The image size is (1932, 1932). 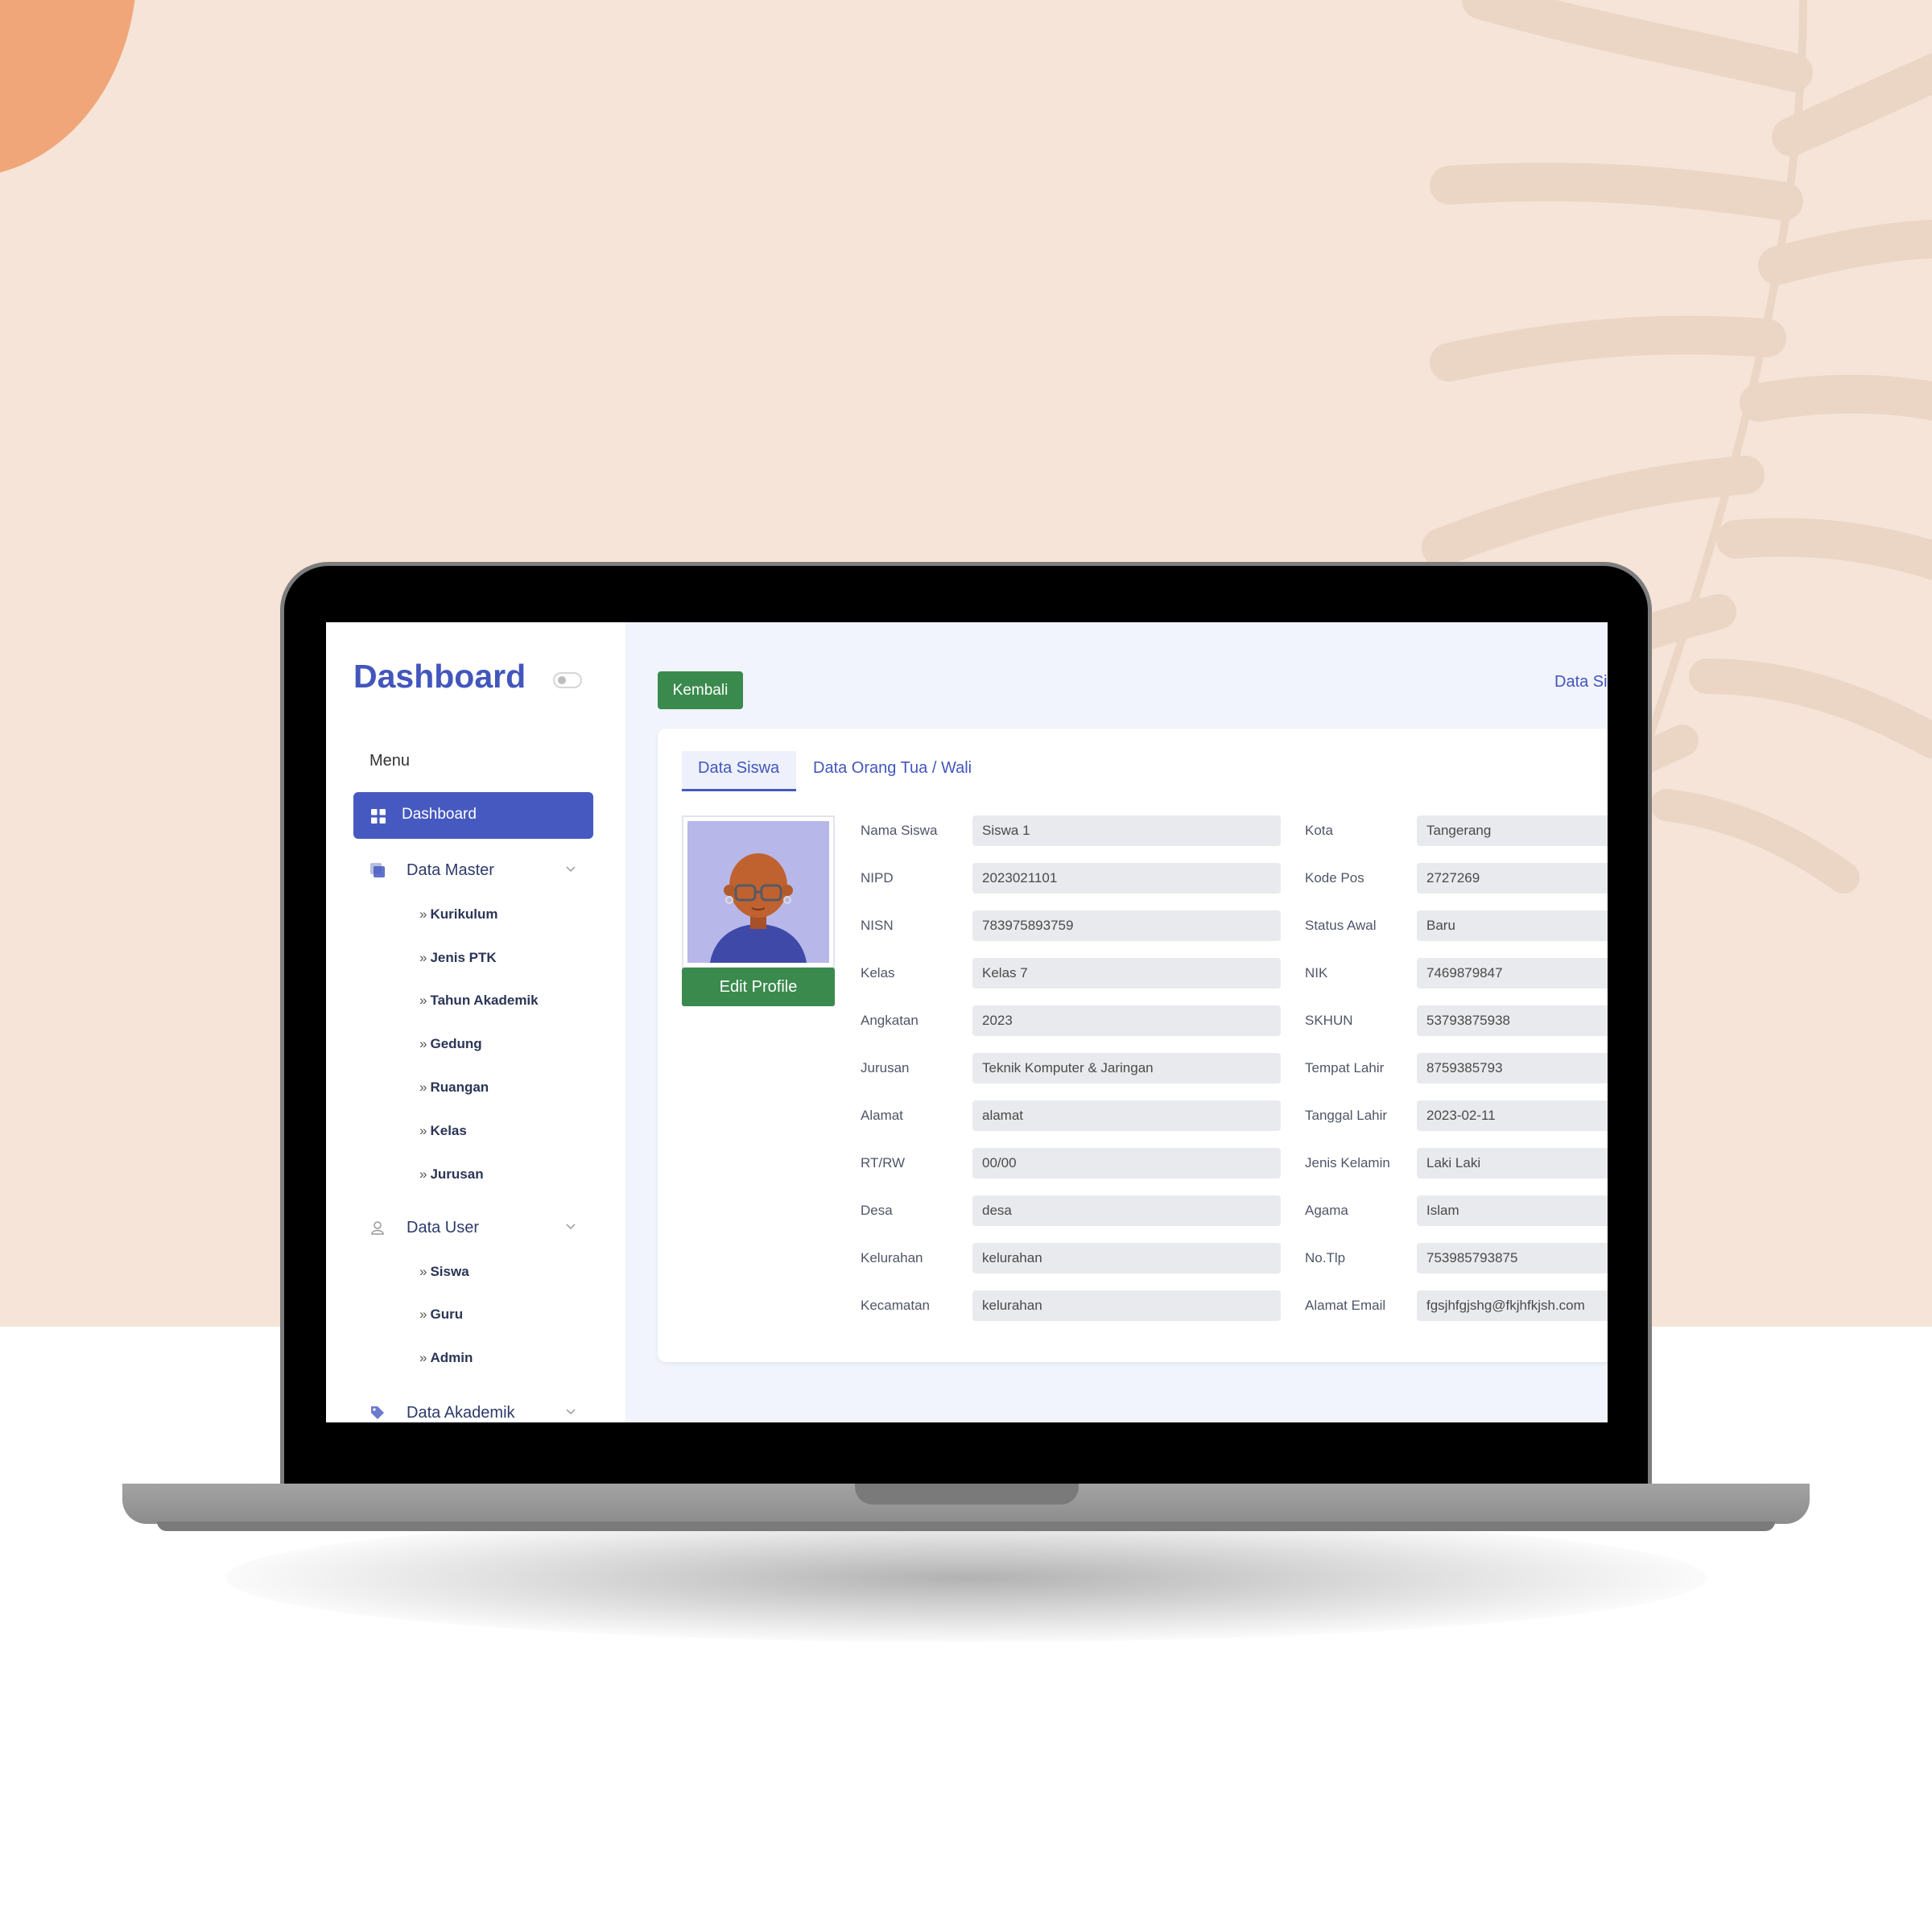 What do you see at coordinates (892, 1257) in the screenshot?
I see `field-label: Kelurahan` at bounding box center [892, 1257].